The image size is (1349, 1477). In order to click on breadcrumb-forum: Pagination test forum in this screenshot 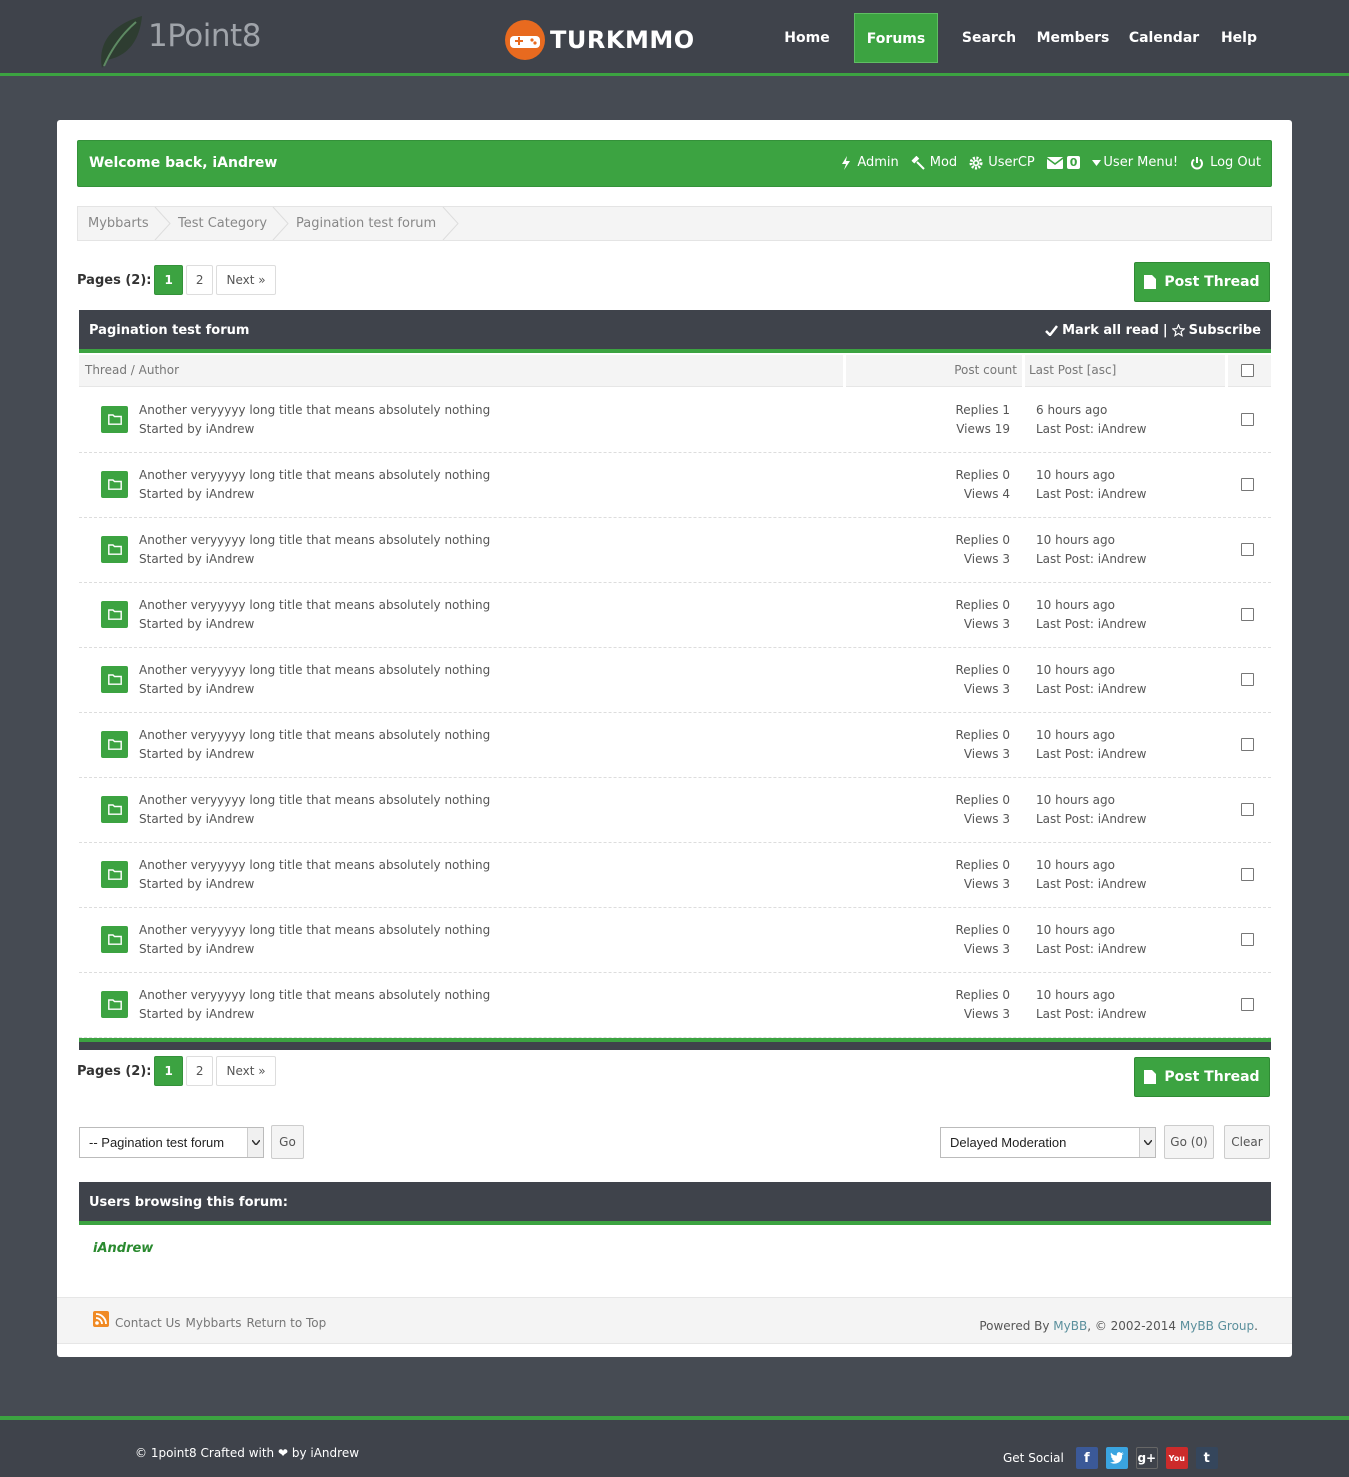, I will do `click(366, 223)`.